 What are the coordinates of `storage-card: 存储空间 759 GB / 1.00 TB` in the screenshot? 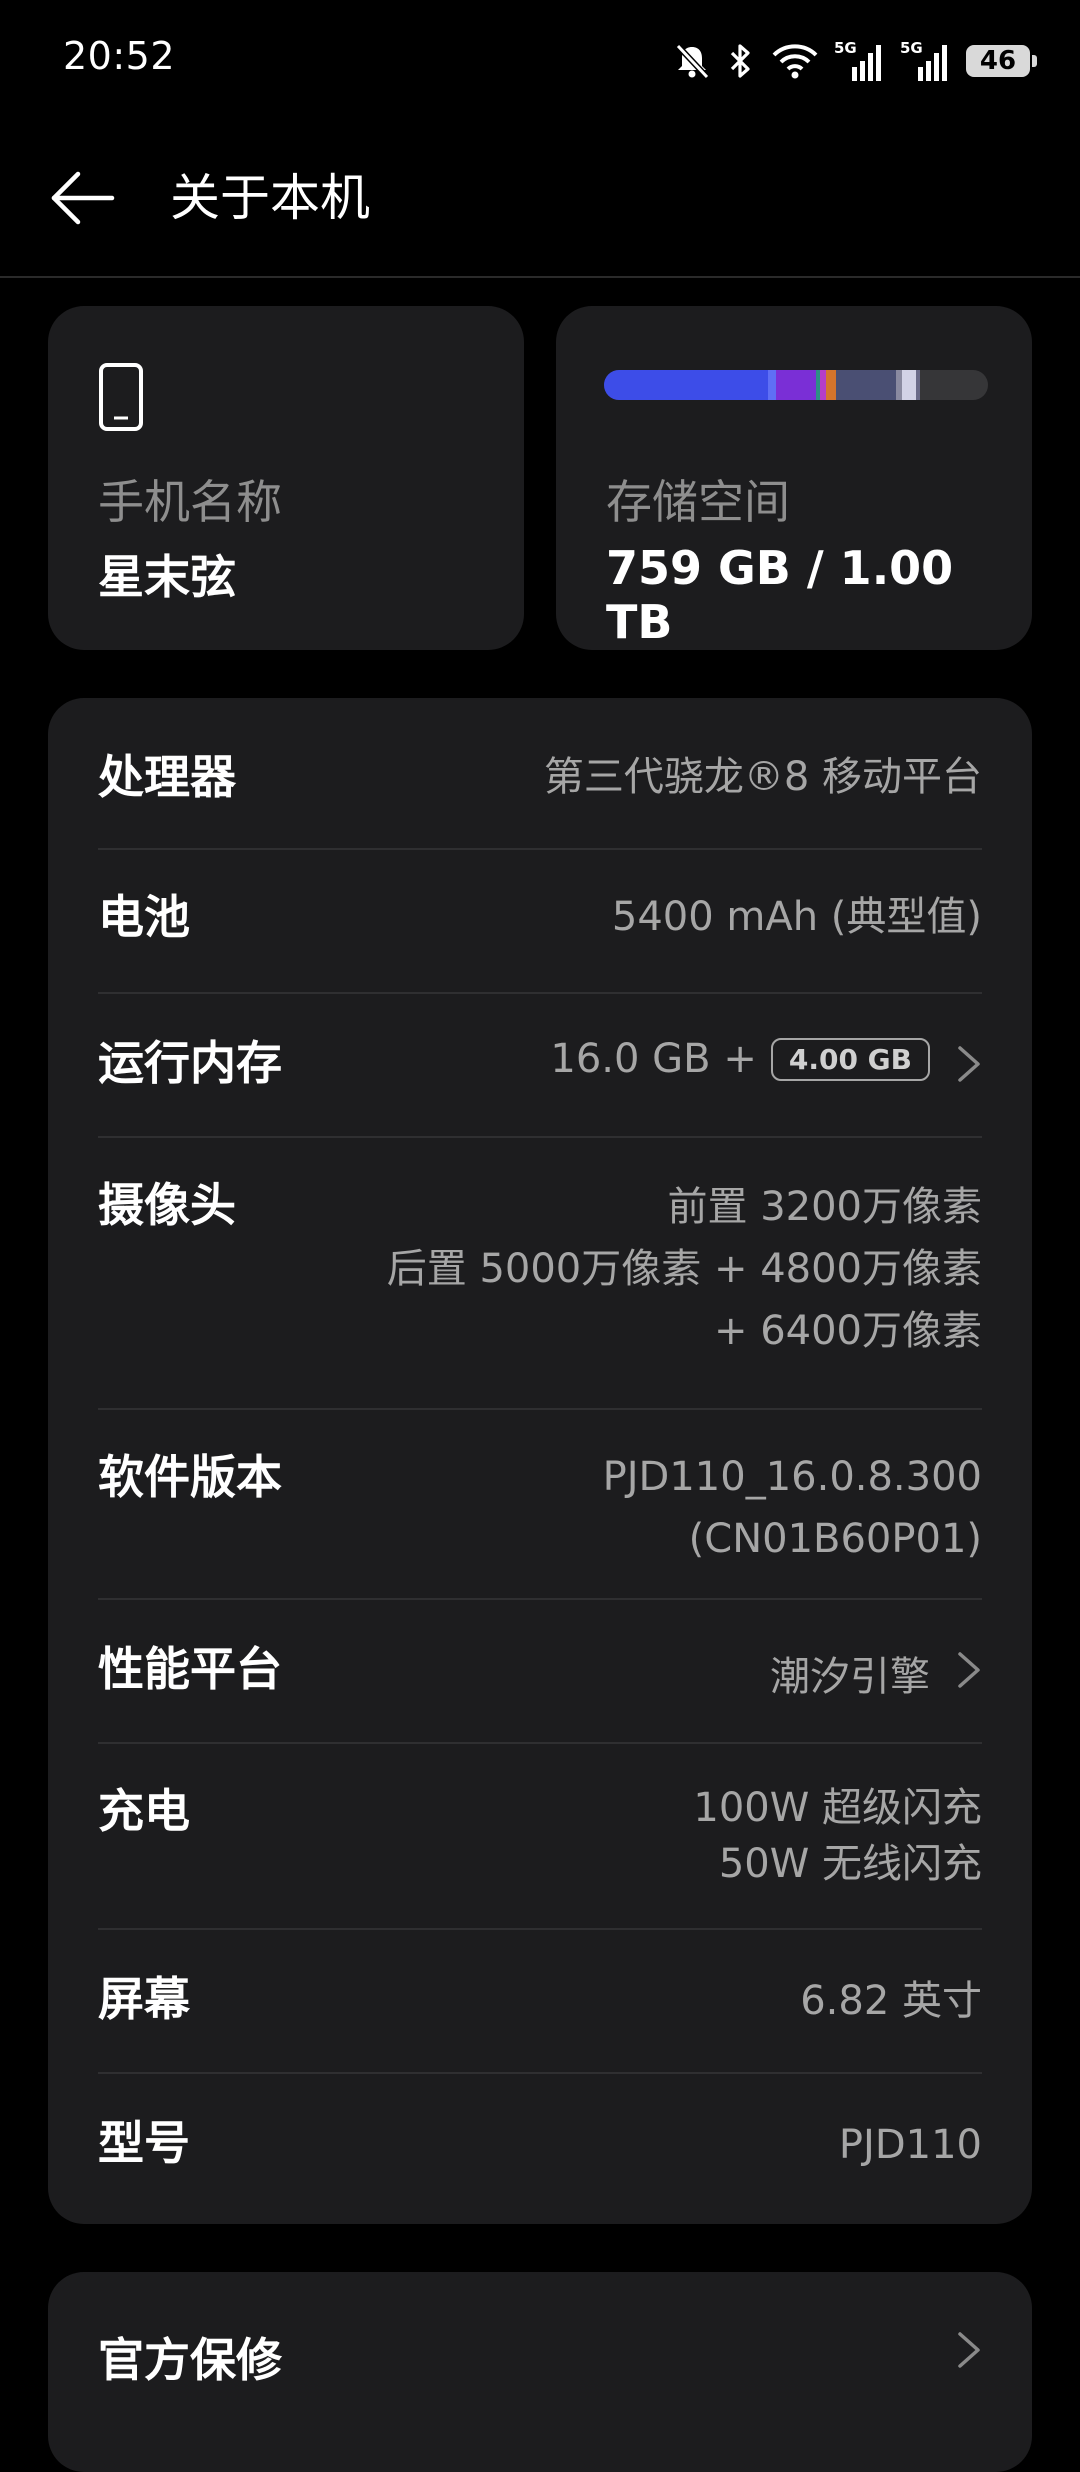 It's located at (794, 478).